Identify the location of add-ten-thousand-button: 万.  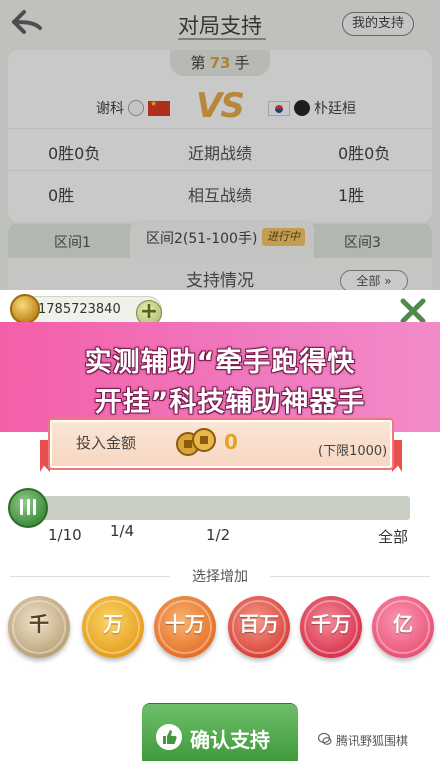
(113, 627).